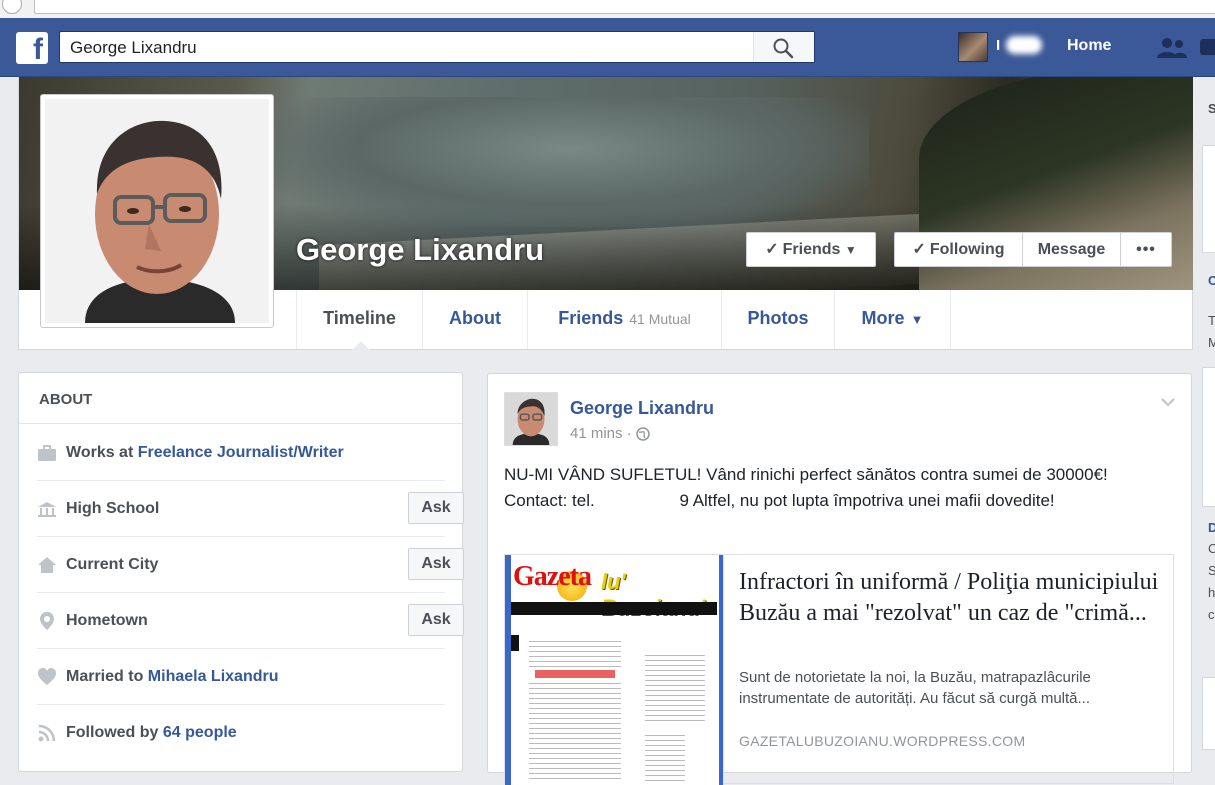 The image size is (1215, 785). I want to click on user-avatar, so click(973, 47).